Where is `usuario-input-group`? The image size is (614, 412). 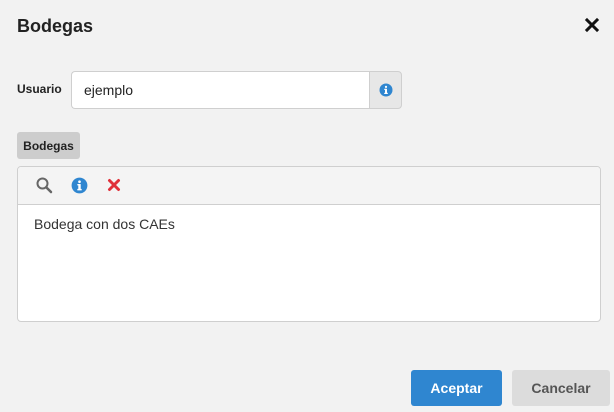
usuario-input-group is located at coordinates (236, 90).